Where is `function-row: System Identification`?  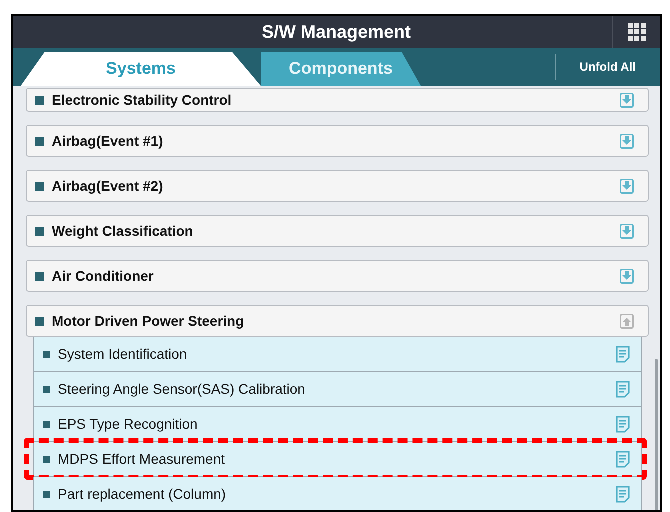
function-row: System Identification is located at coordinates (337, 354).